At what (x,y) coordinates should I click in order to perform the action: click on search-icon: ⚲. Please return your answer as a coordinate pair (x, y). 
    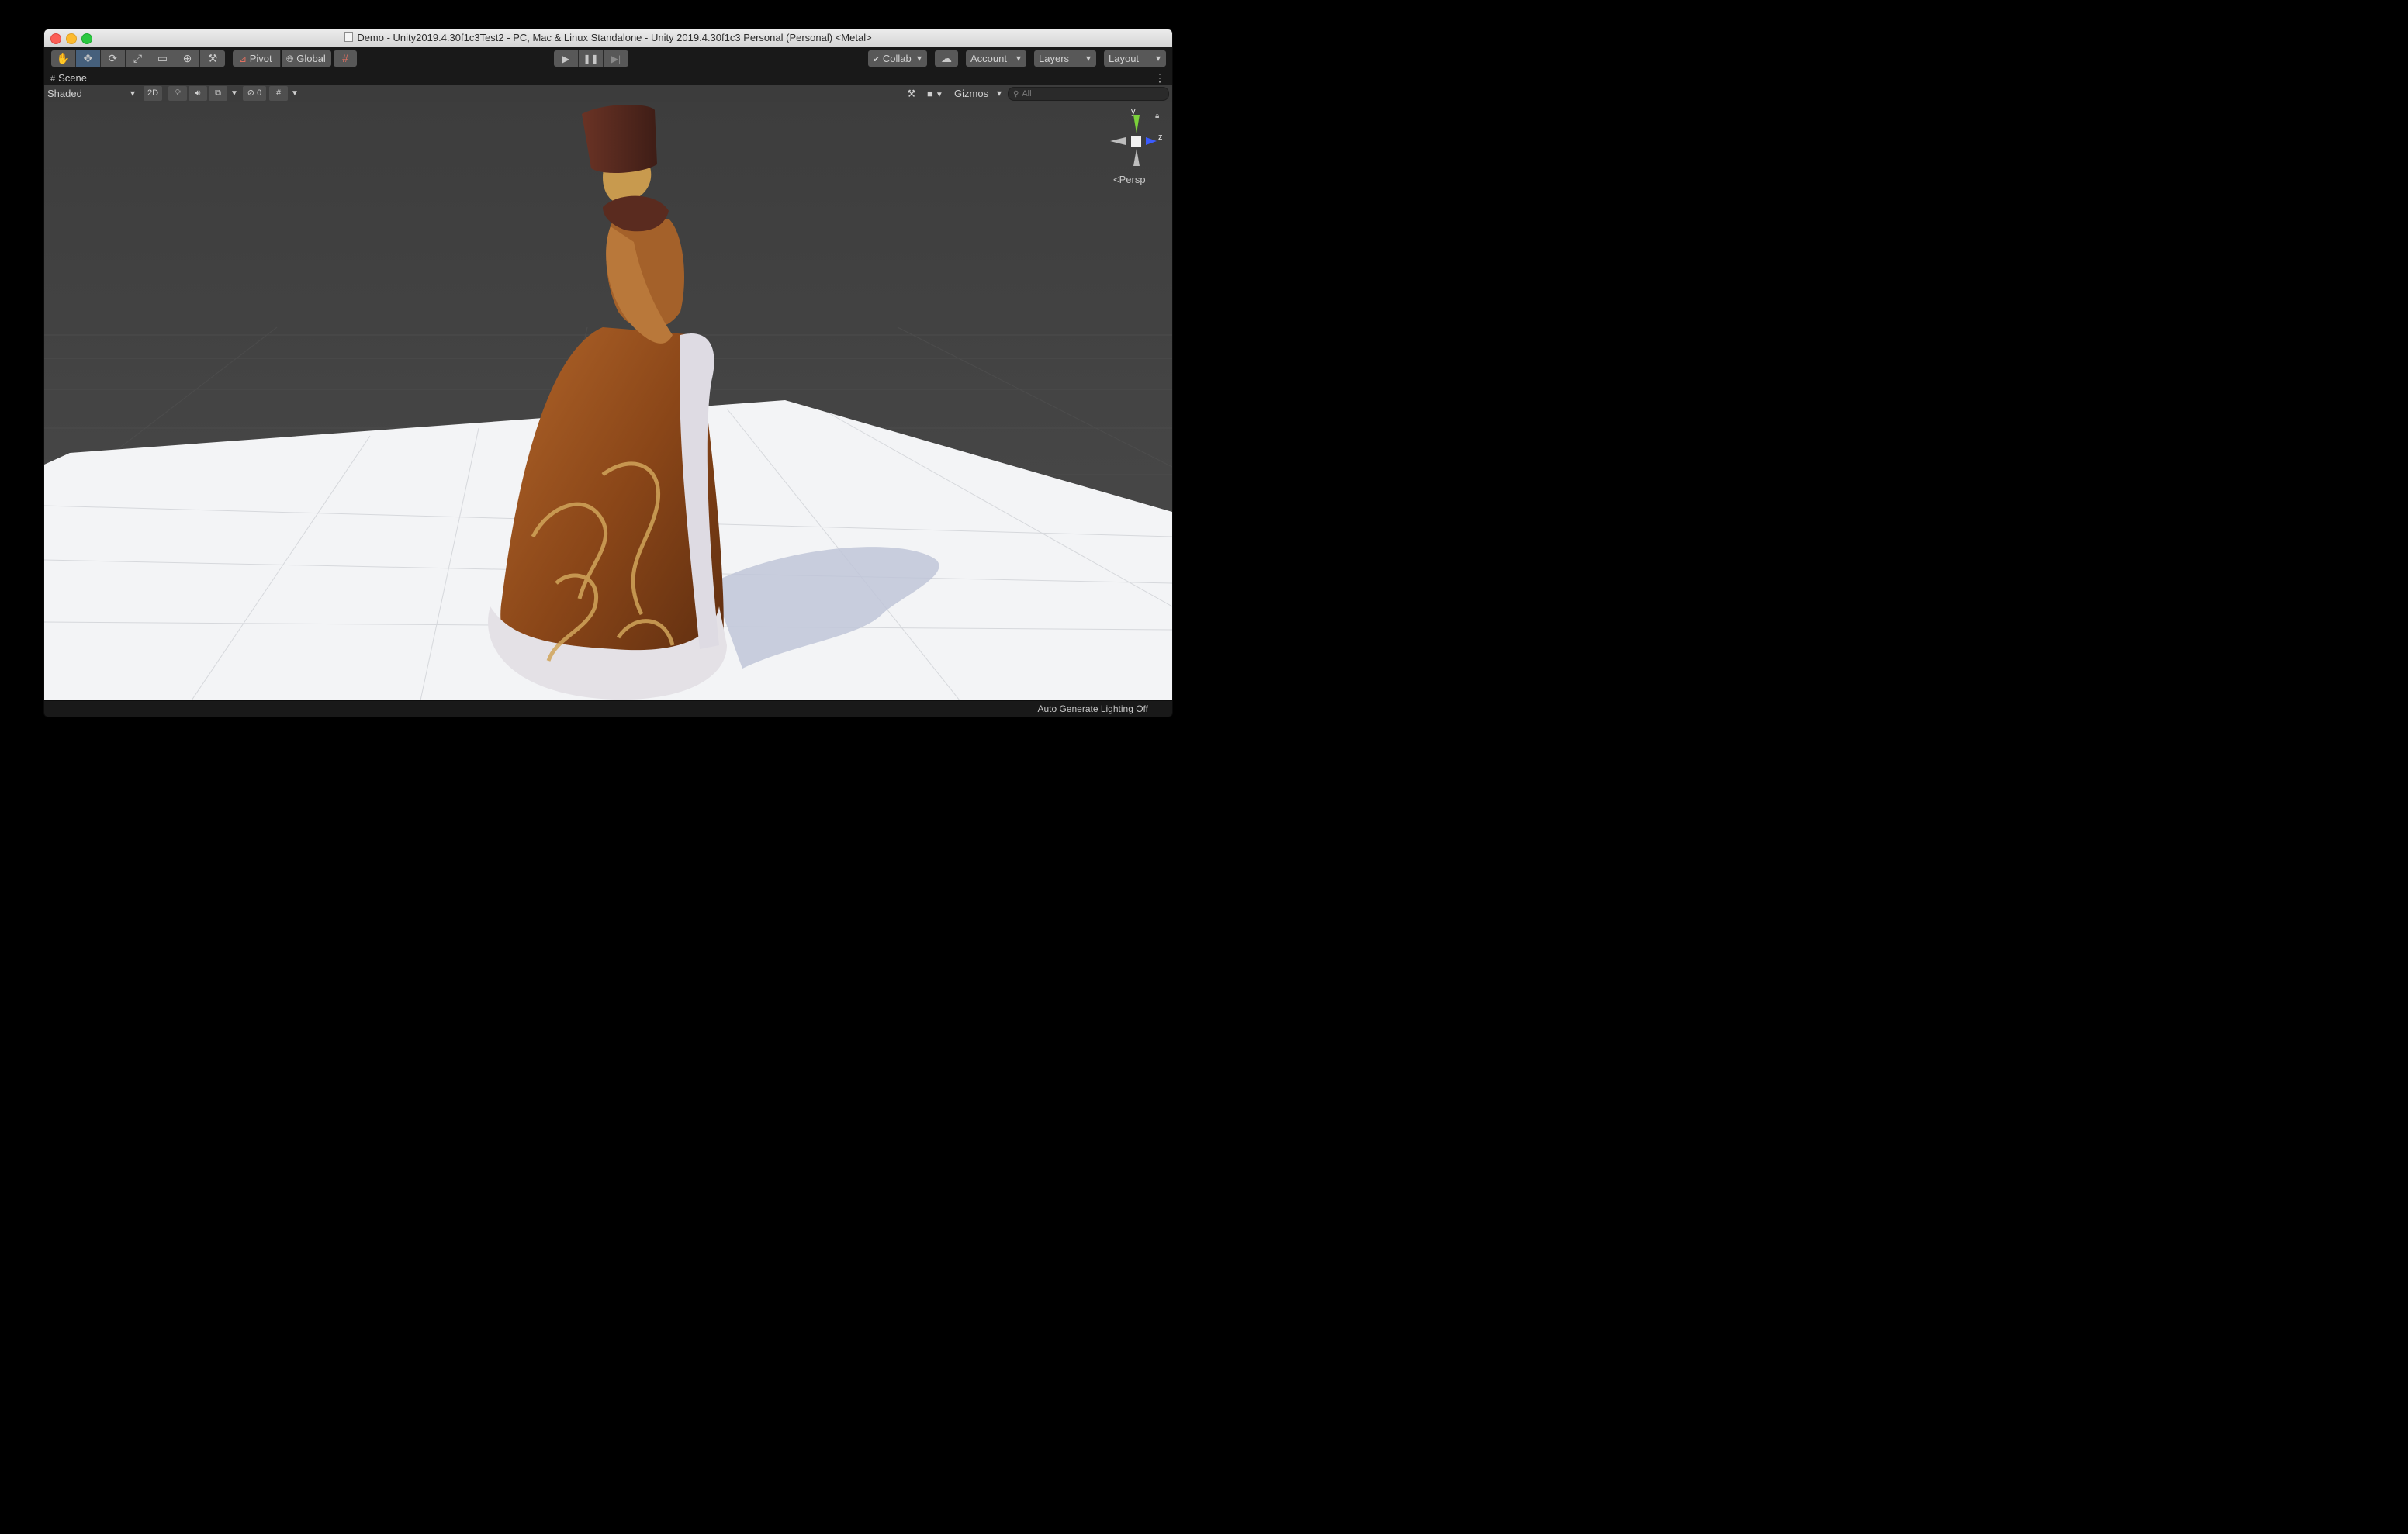
    Looking at the image, I should click on (1016, 94).